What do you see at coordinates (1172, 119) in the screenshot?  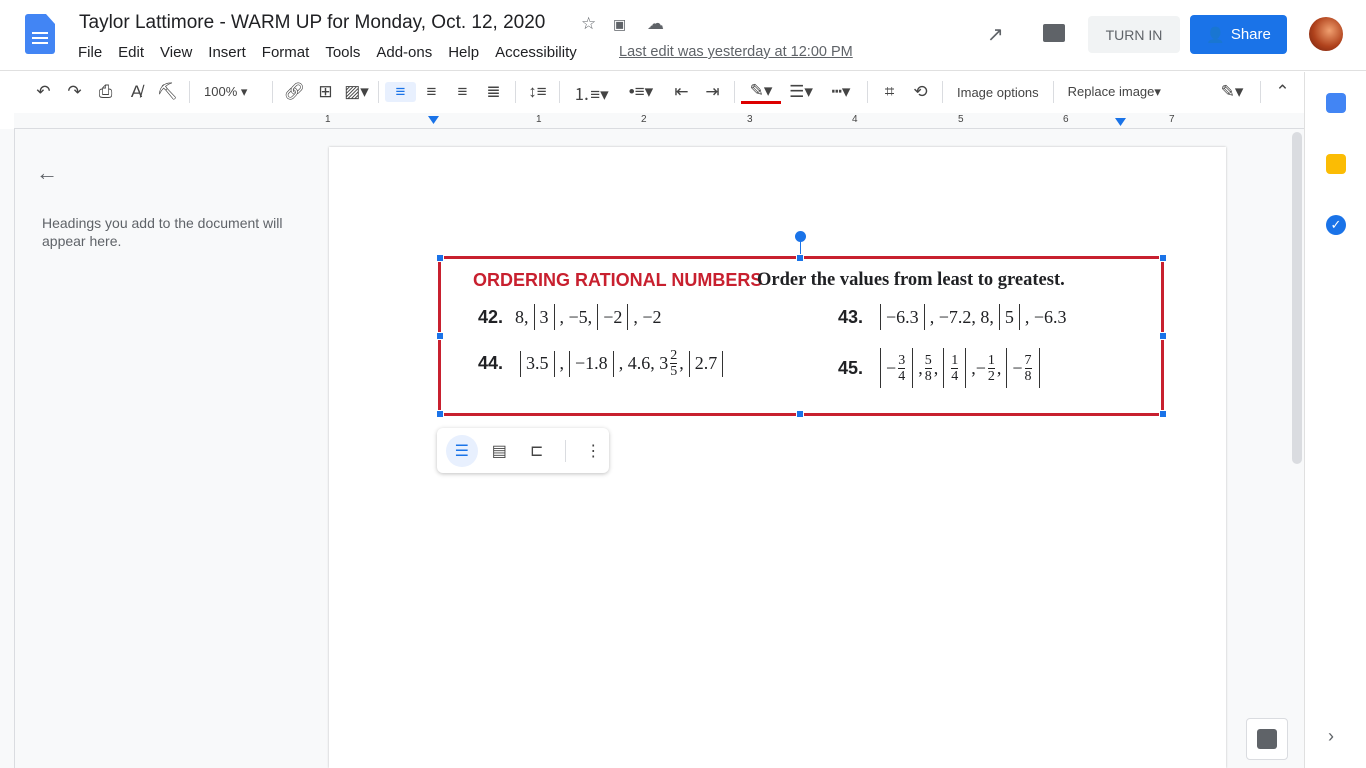 I see `ruler-label: 7` at bounding box center [1172, 119].